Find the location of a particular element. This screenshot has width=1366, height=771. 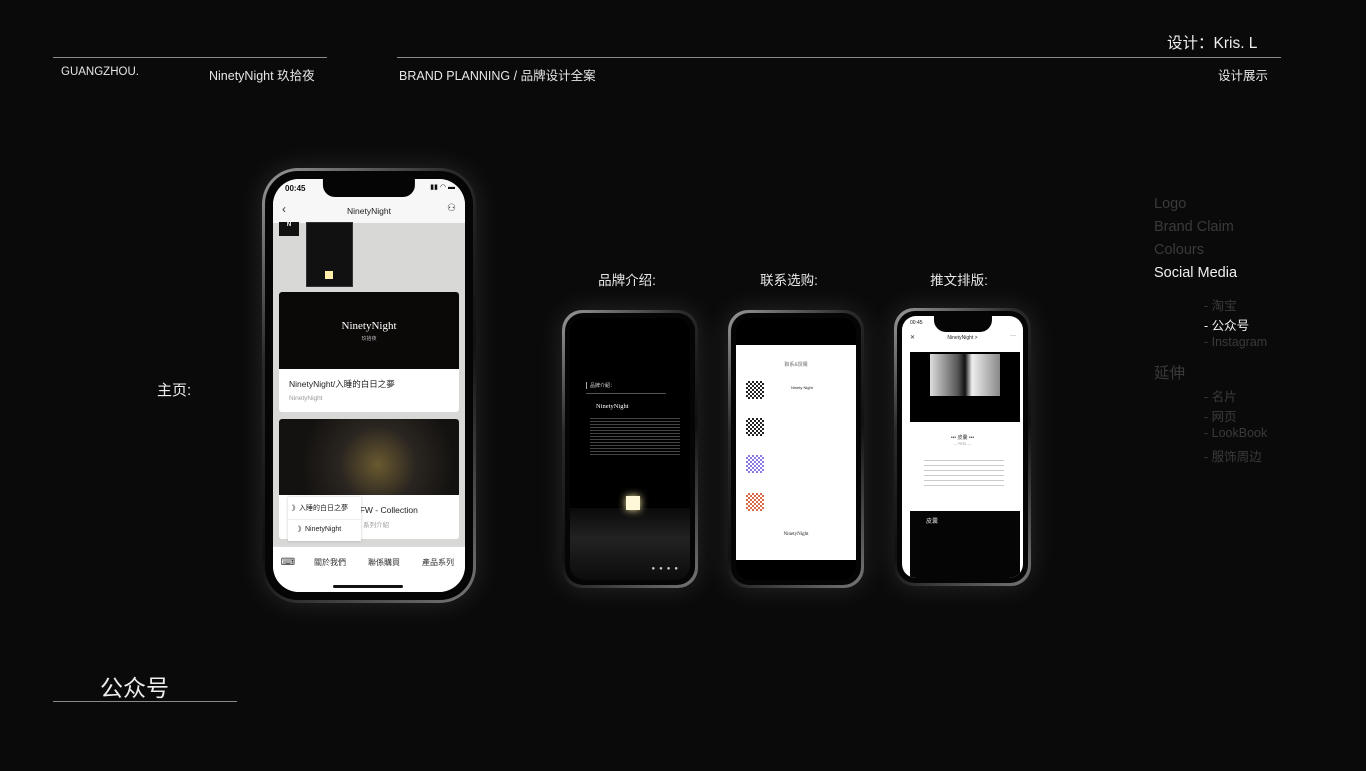

title-underline is located at coordinates (145, 701).